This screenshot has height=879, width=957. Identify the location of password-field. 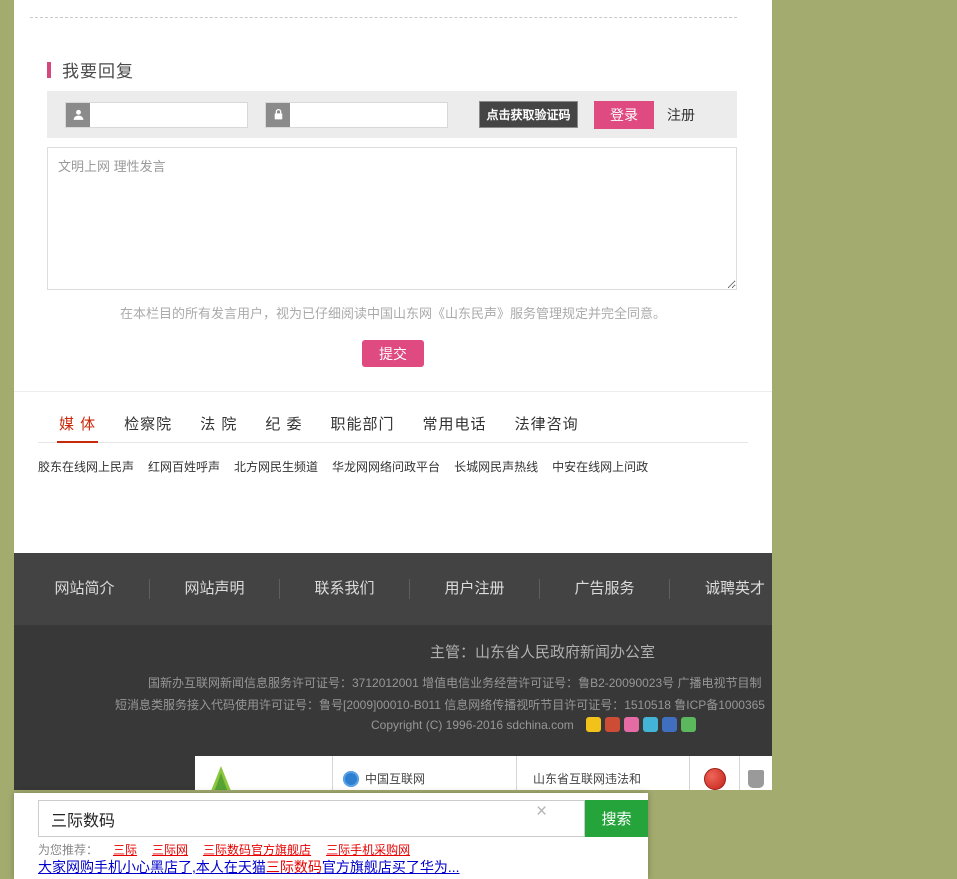
(356, 114).